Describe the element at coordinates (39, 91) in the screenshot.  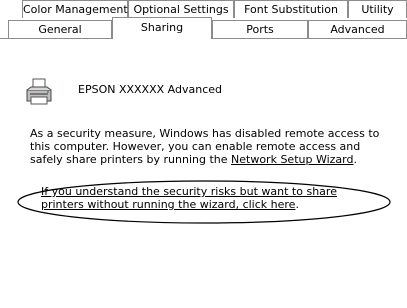
I see `printer-icon` at that location.